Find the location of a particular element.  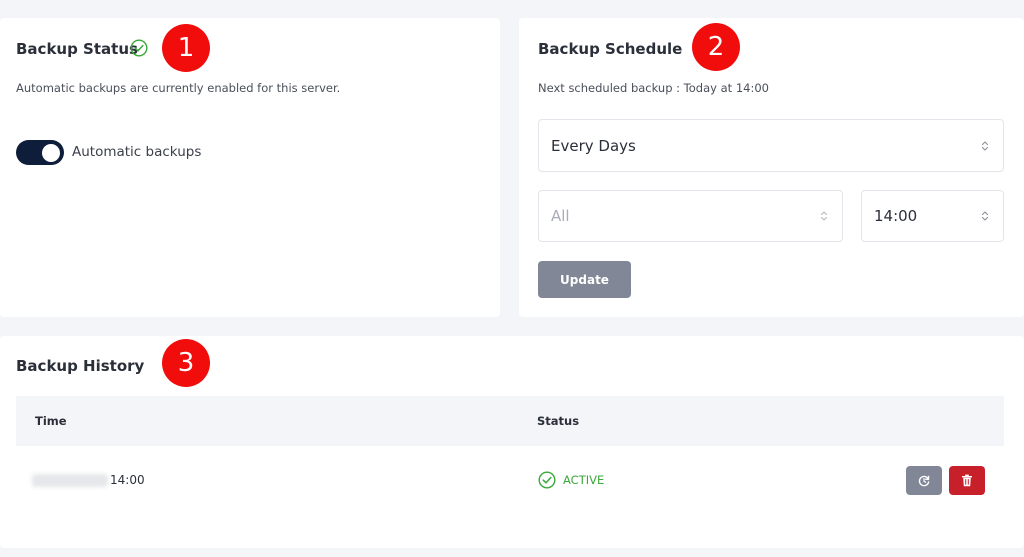

status-text: ACTIVE is located at coordinates (584, 480).